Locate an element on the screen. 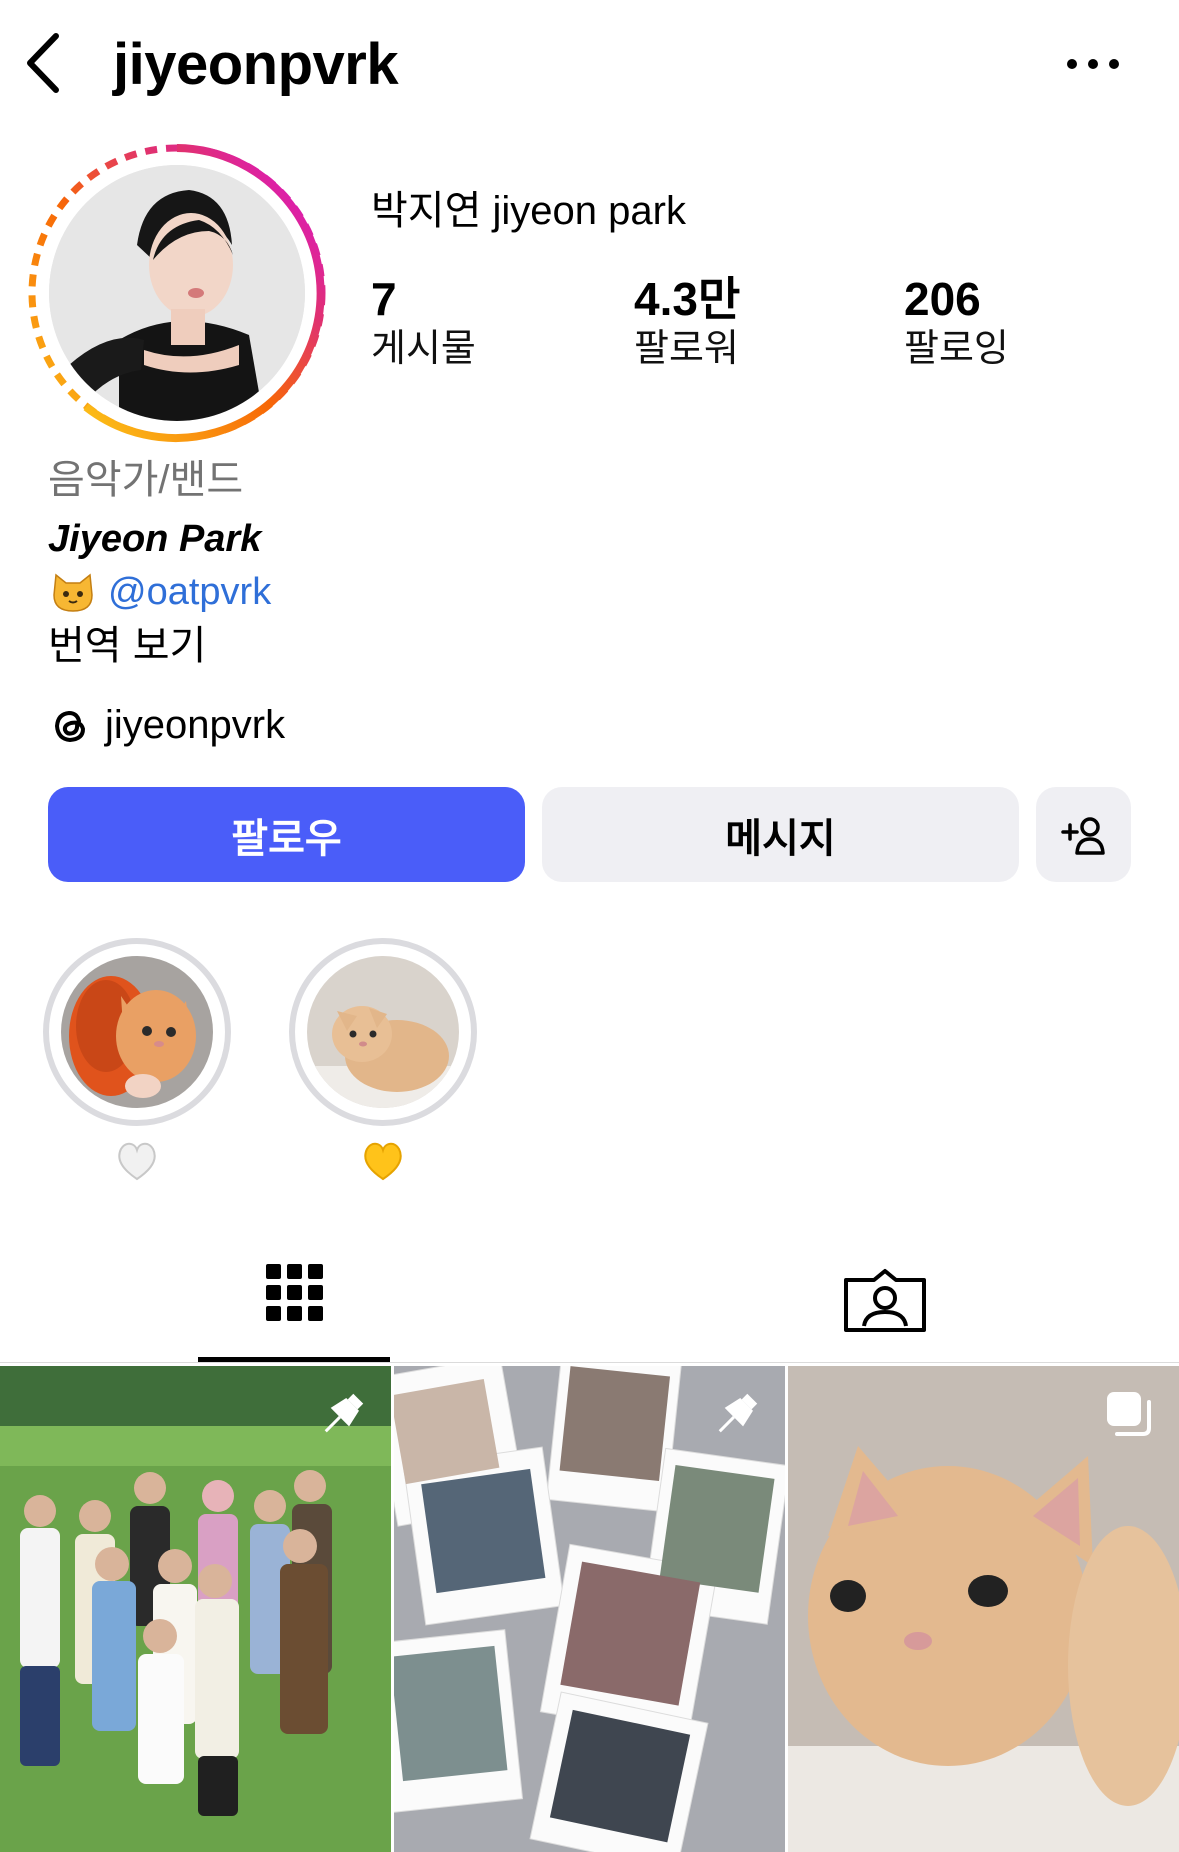 Image resolution: width=1179 pixels, height=1852 pixels. tab-posts-grid is located at coordinates (294, 1305).